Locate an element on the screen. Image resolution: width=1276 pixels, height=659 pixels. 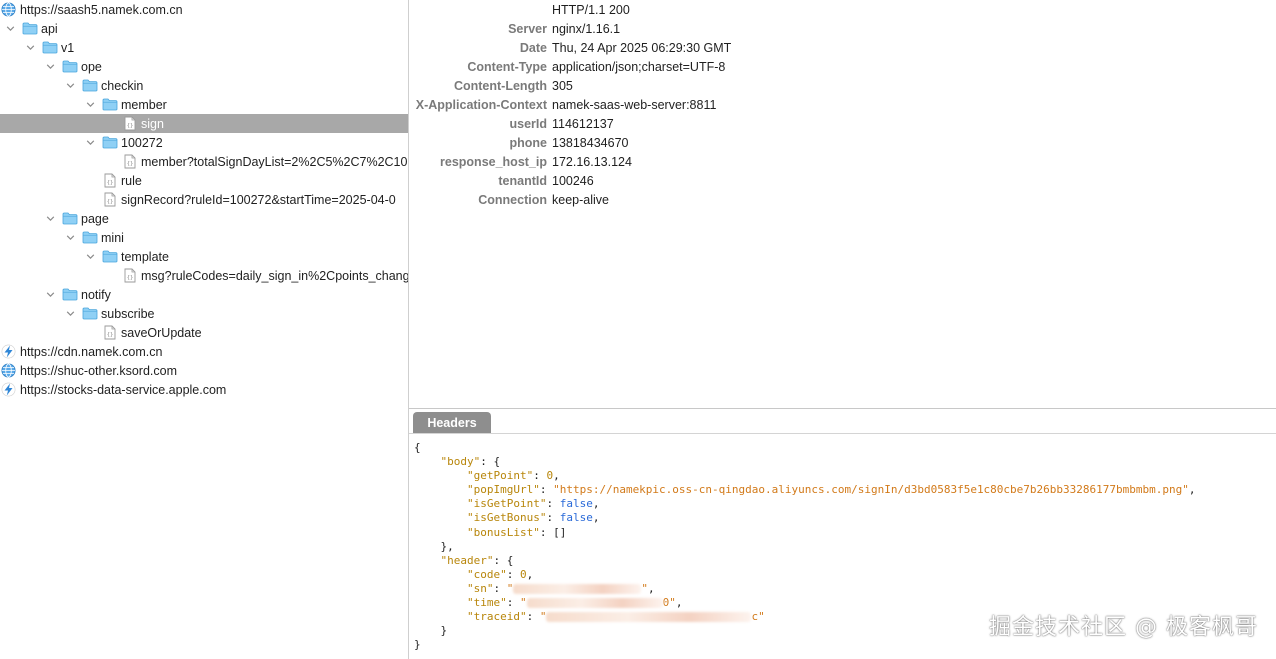
tree-row-label: 100272 is located at coordinates (142, 142).